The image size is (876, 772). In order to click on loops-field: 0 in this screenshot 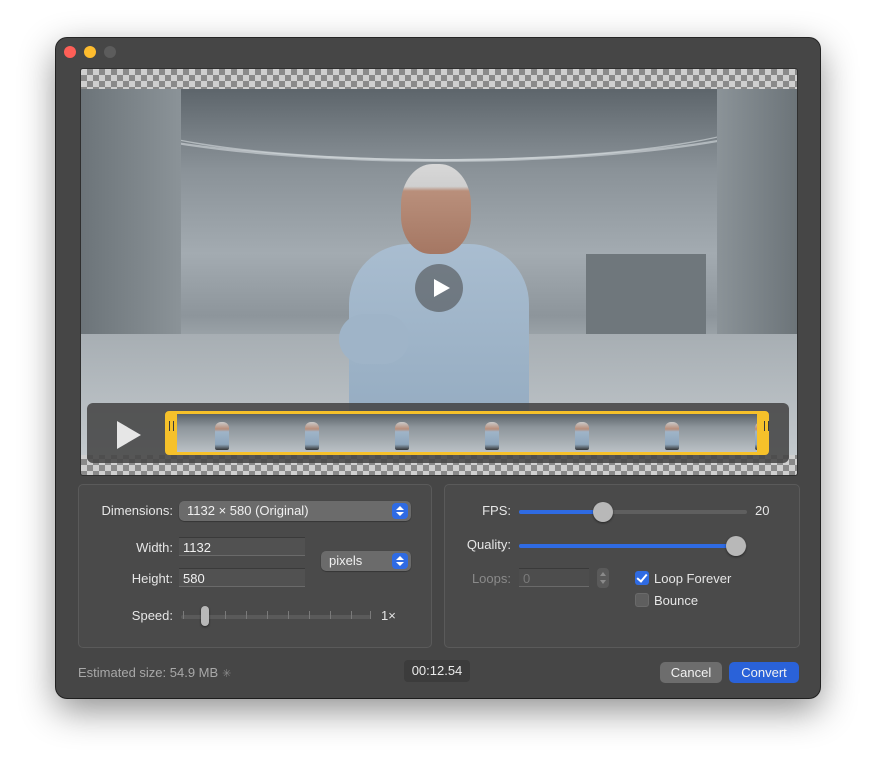, I will do `click(554, 577)`.